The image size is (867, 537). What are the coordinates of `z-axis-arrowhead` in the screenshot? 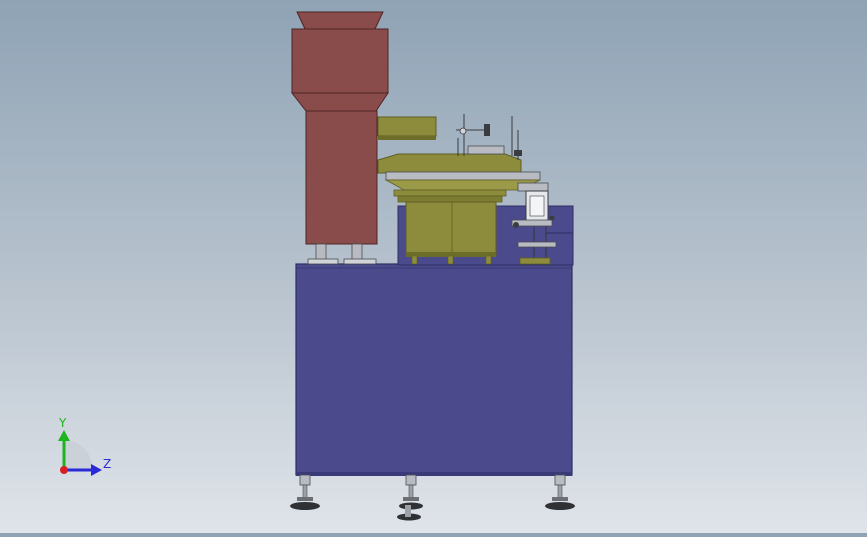 It's located at (96, 470).